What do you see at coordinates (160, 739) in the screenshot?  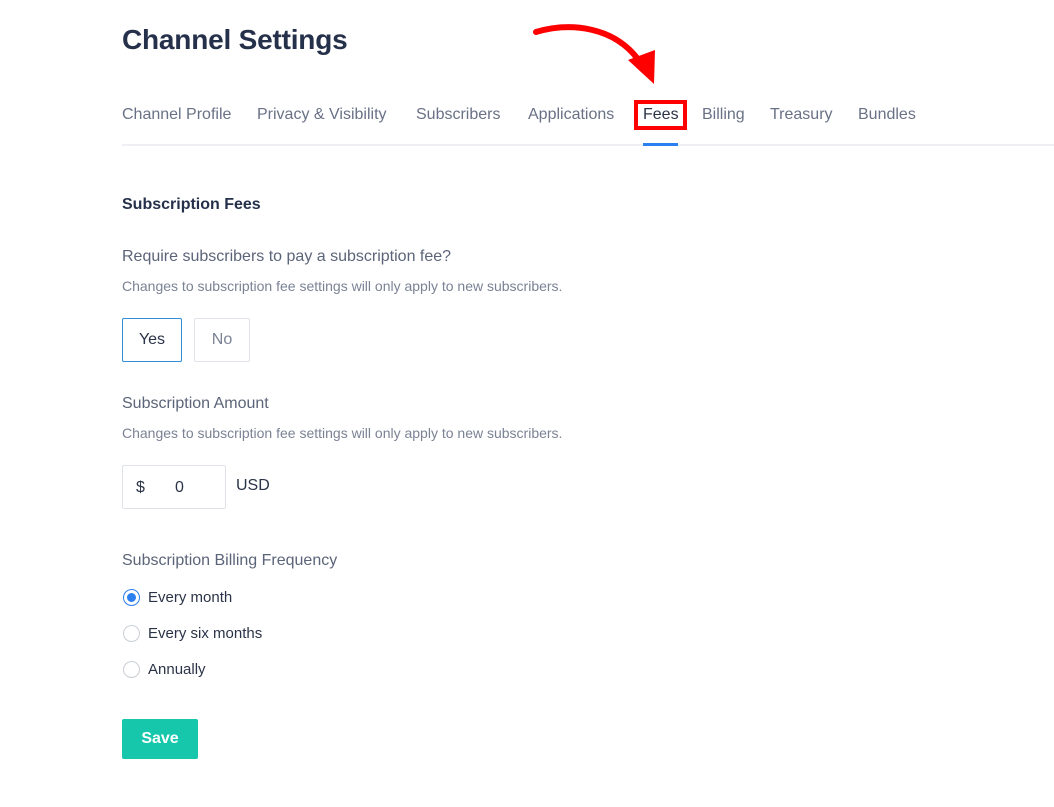 I see `save-button: Save` at bounding box center [160, 739].